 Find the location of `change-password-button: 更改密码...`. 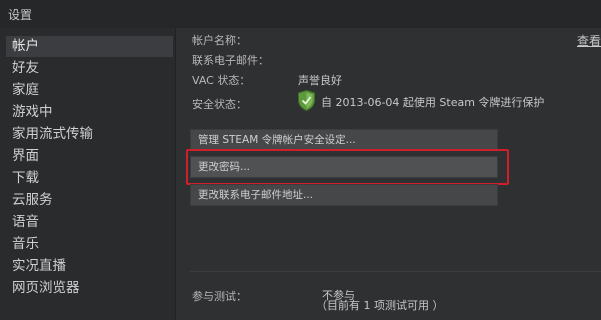

change-password-button: 更改密码... is located at coordinates (344, 167).